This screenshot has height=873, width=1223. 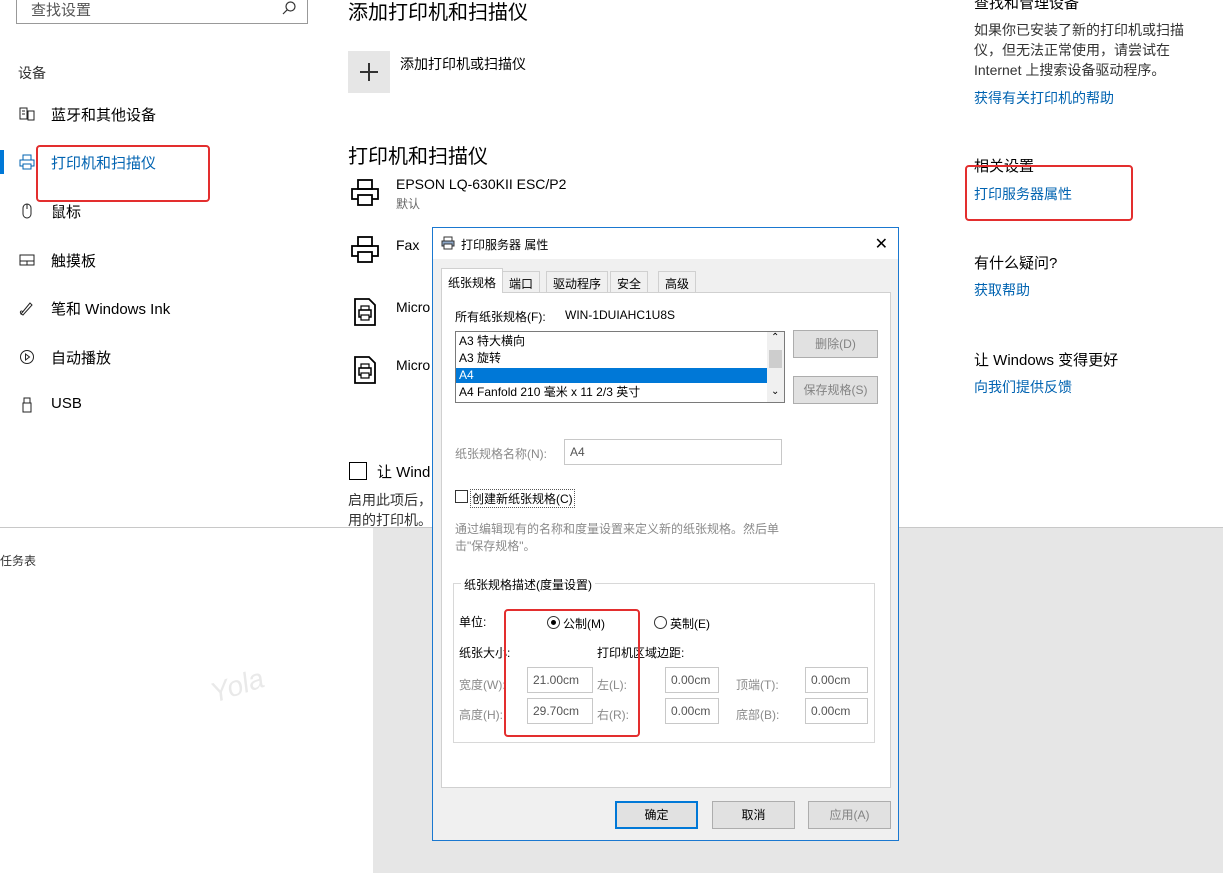 I want to click on cancel-button: 取消, so click(x=753, y=815).